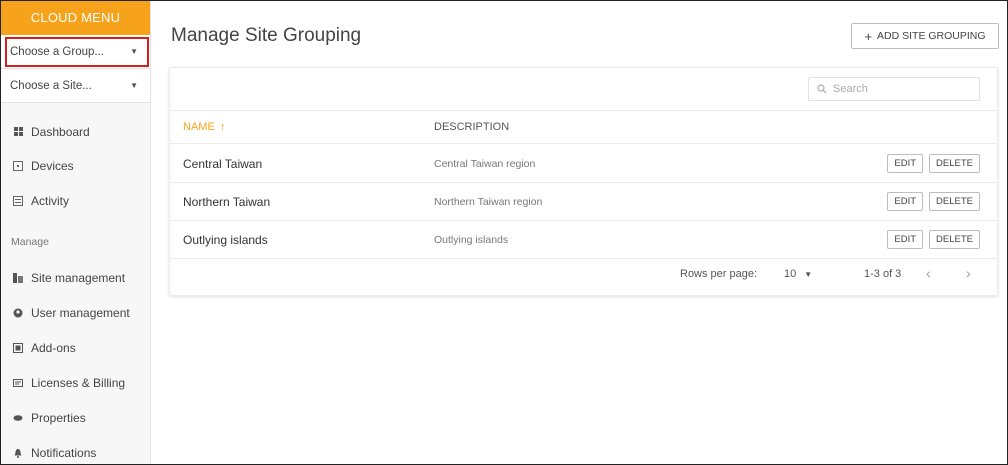  Describe the element at coordinates (52, 165) in the screenshot. I see `sidebar-item-label: Devices` at that location.